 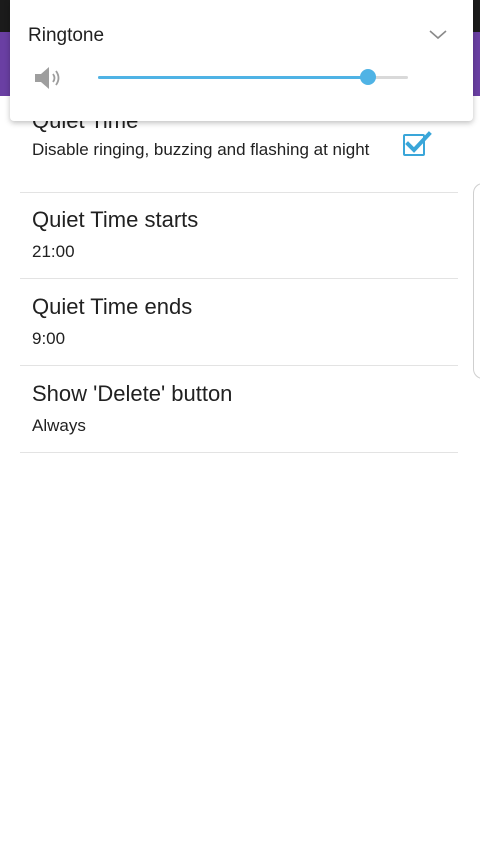 What do you see at coordinates (132, 393) in the screenshot?
I see `show-delete-button-title: Show 'Delete' button` at bounding box center [132, 393].